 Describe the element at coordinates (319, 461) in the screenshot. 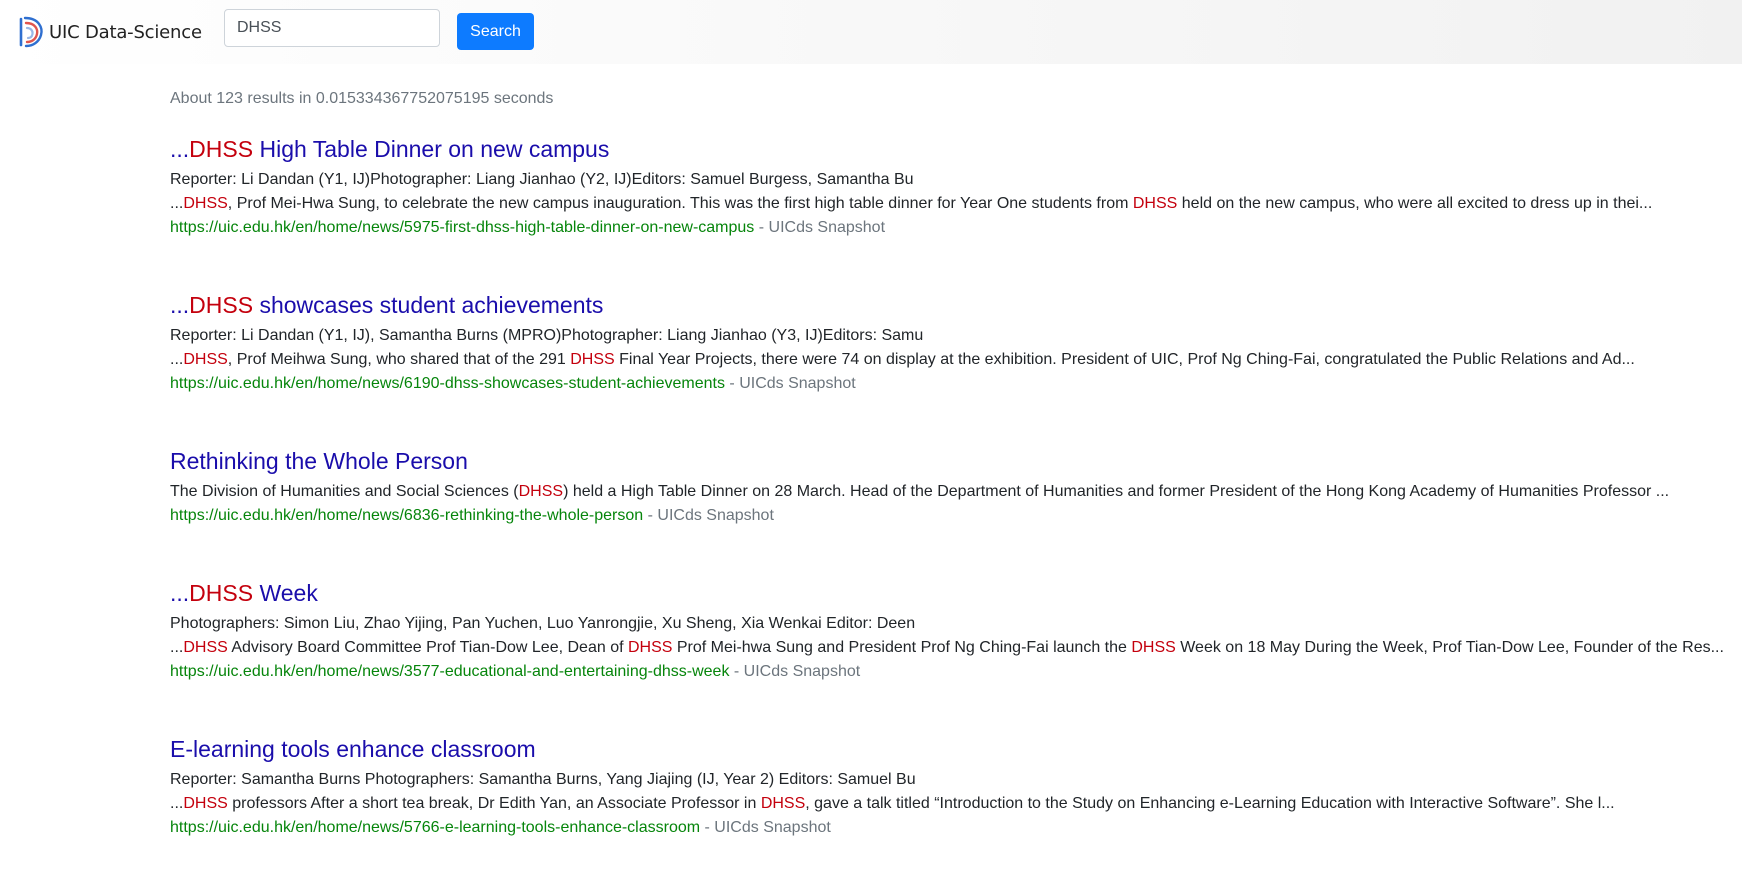

I see `text-fragment: Rethinking the Whole Person` at that location.